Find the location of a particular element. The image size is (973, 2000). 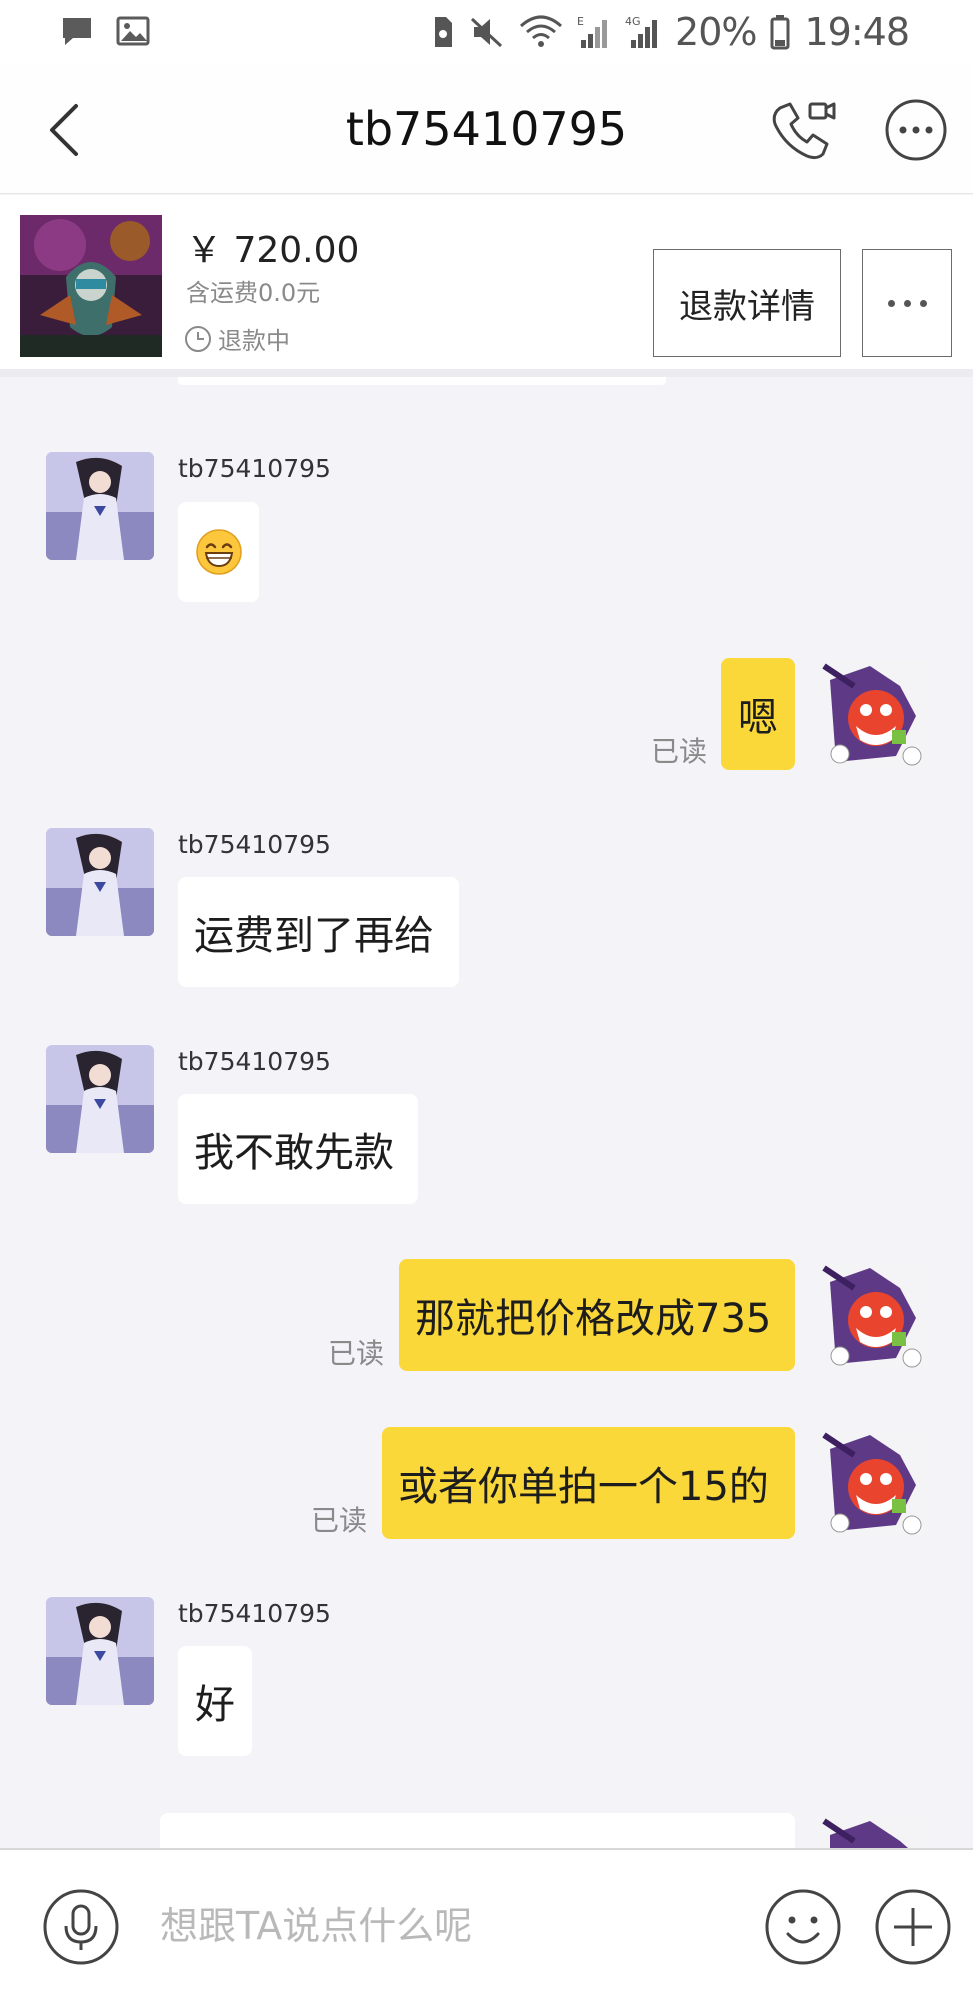

microphone-icon is located at coordinates (81, 1927).